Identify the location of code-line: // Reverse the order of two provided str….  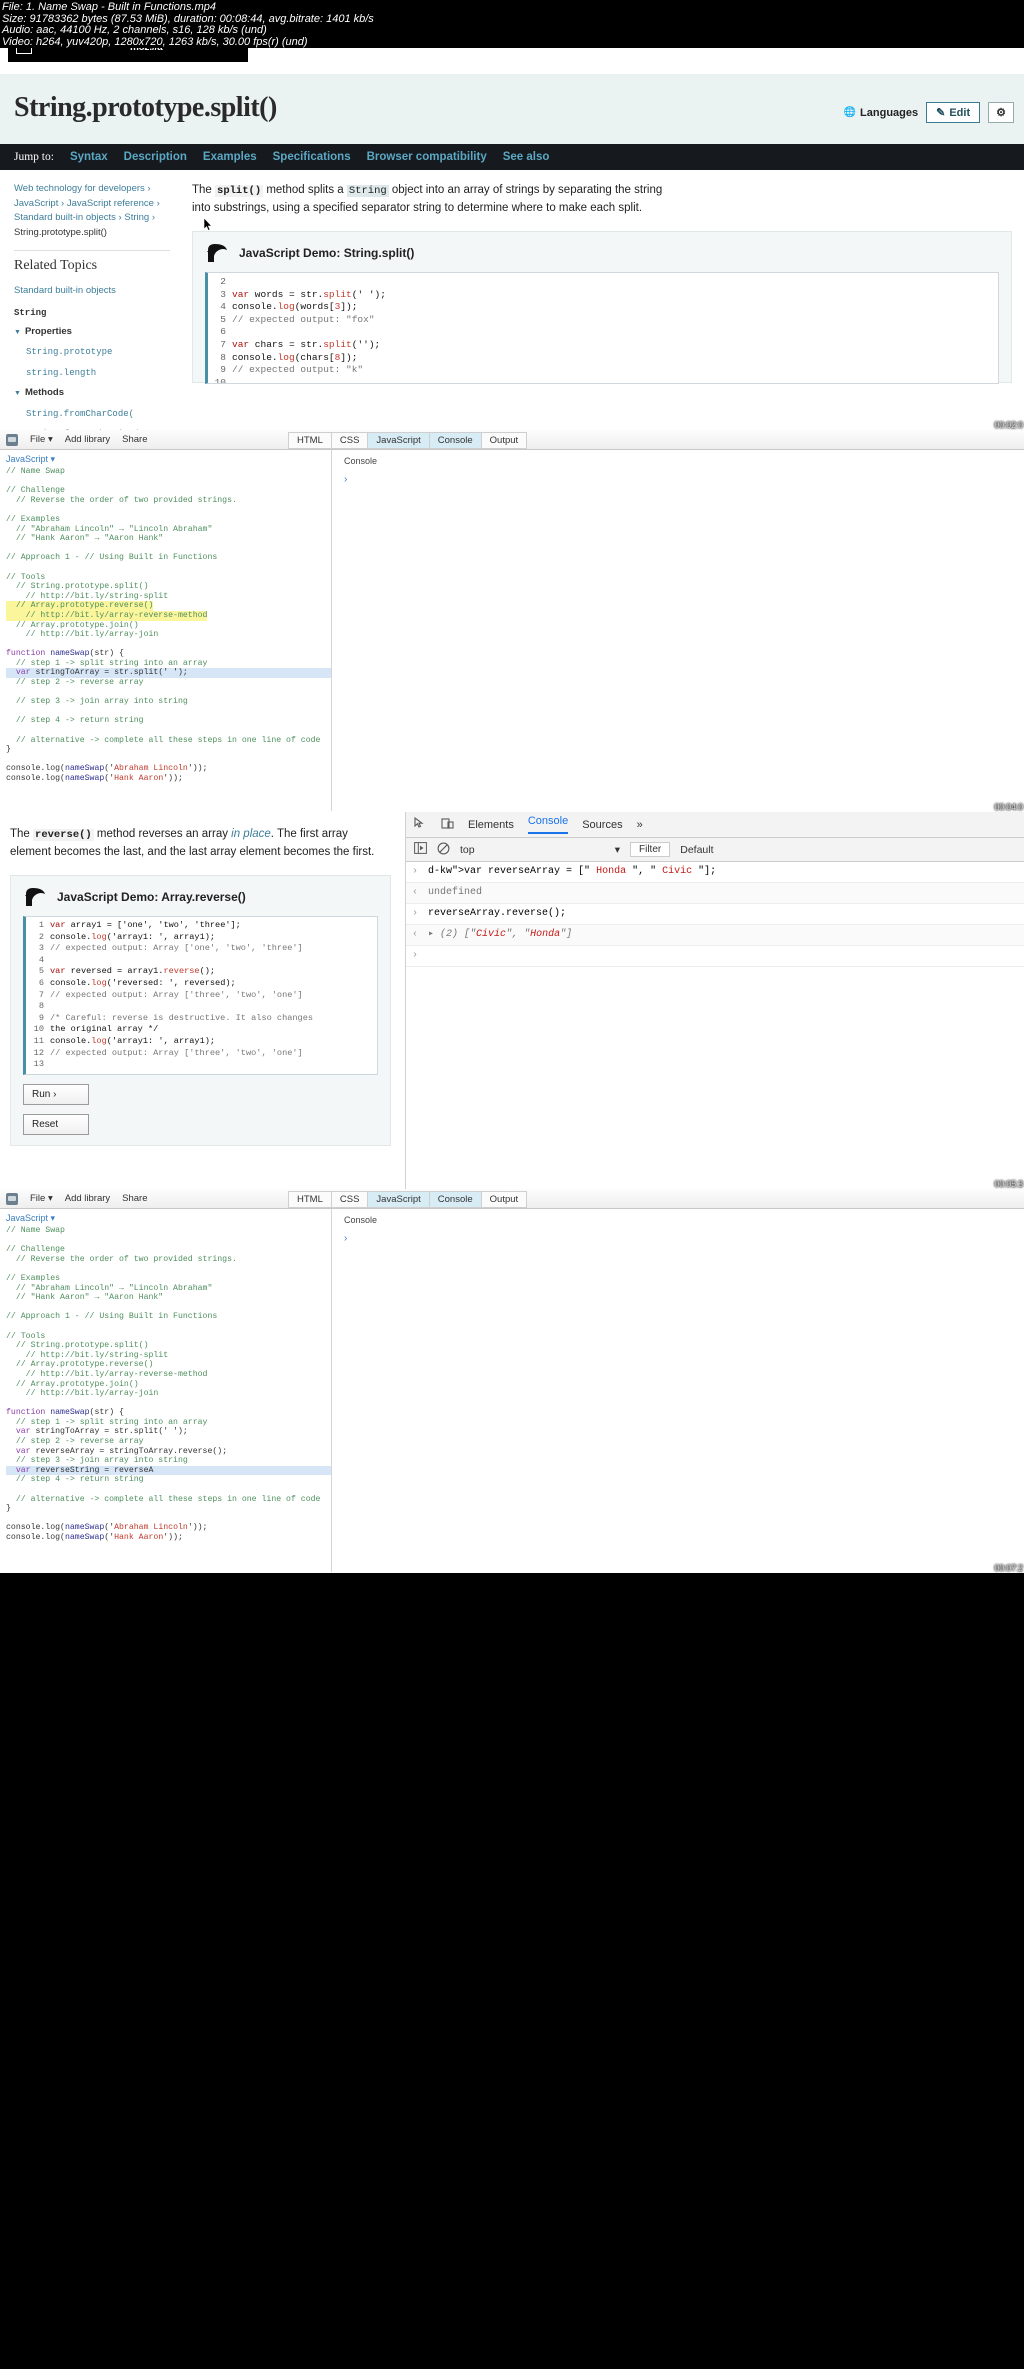
(121, 500).